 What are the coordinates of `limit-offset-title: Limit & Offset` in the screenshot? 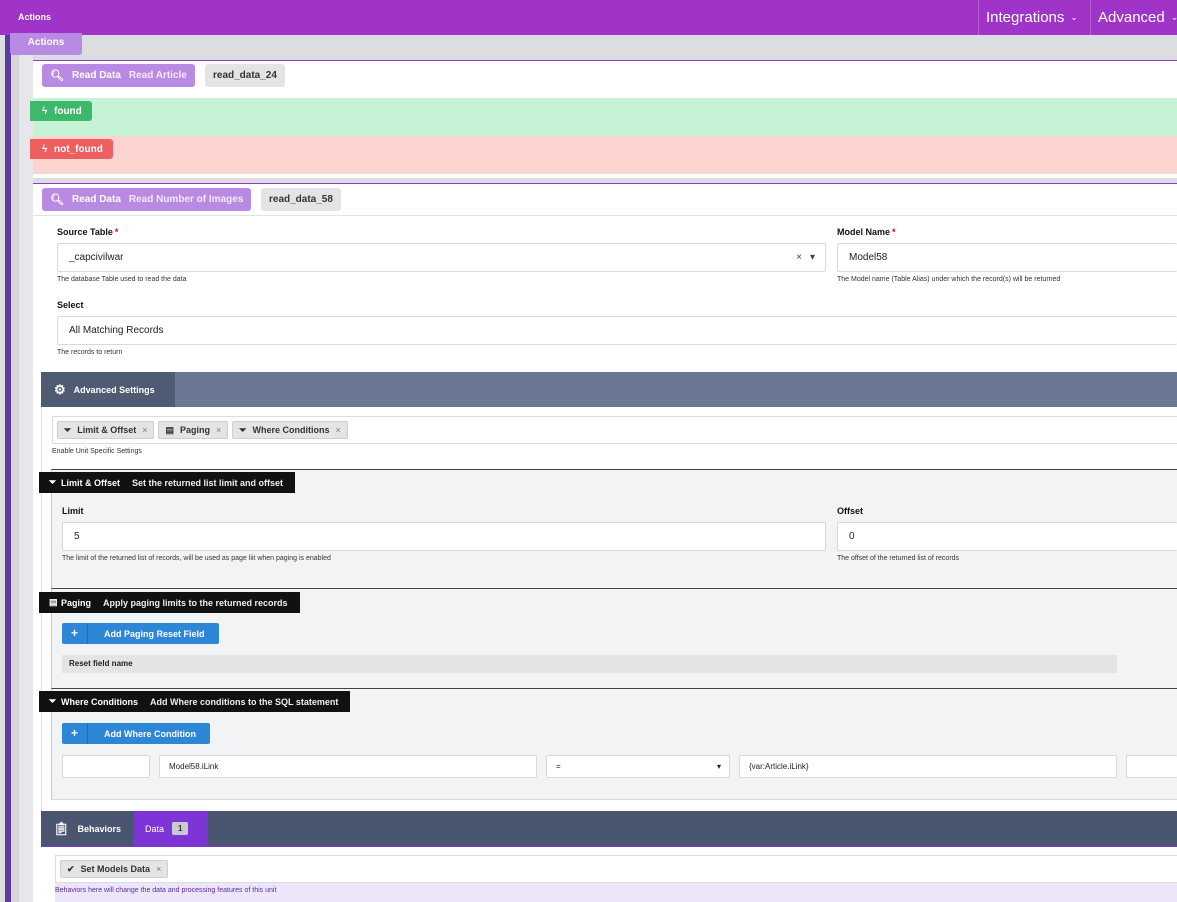 It's located at (91, 482).